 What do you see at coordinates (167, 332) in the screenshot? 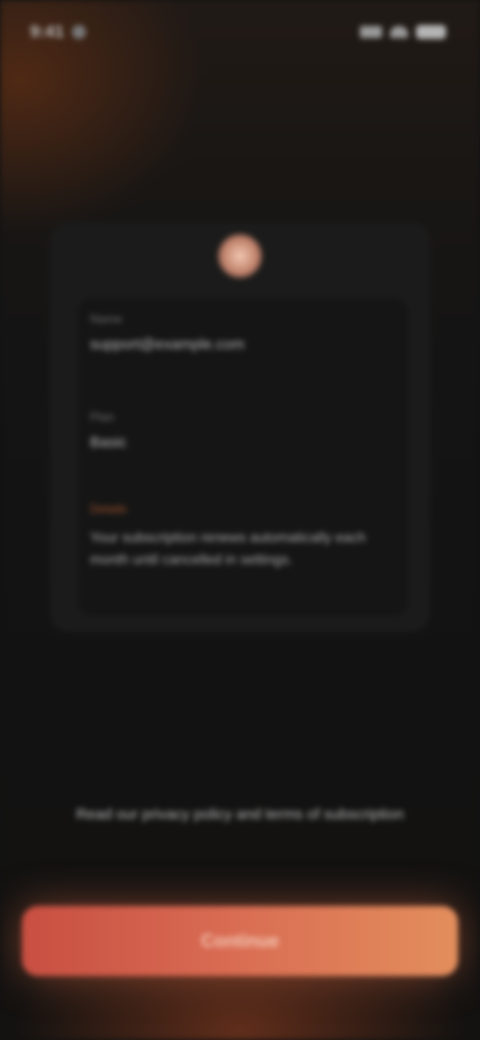
I see `field-name: Name support@example.com` at bounding box center [167, 332].